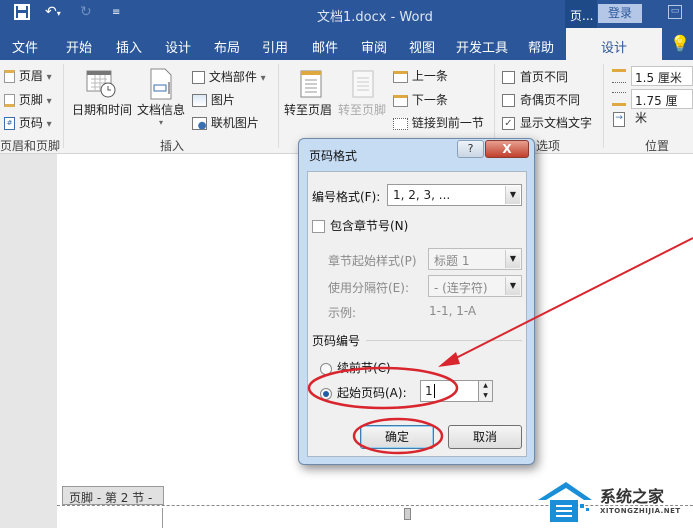 The width and height of the screenshot is (693, 528). Describe the element at coordinates (407, 514) in the screenshot. I see `page-number-field` at that location.